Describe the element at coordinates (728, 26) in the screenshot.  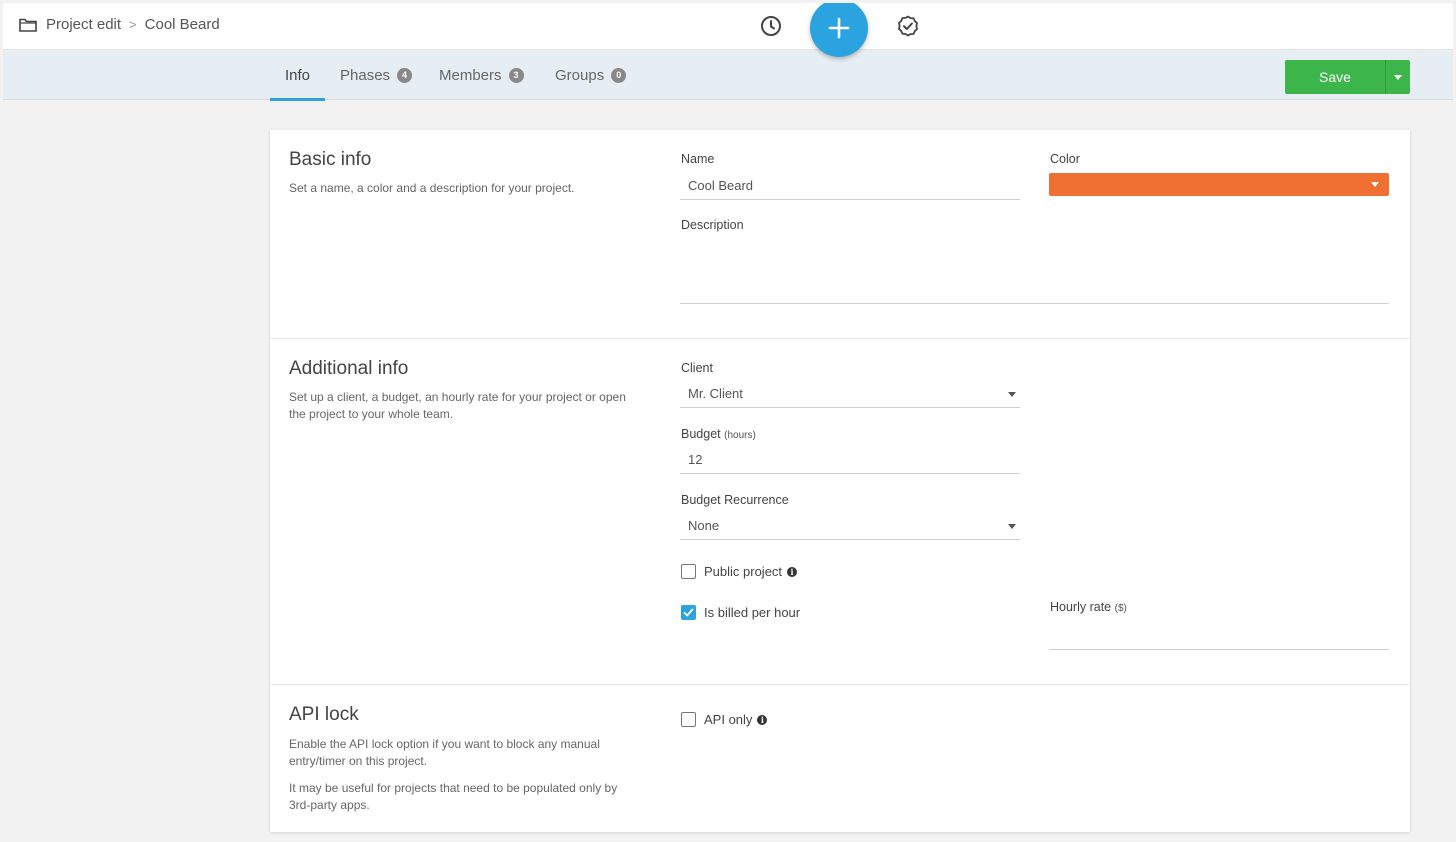
I see `top-bar: Project edit > Cool Beard` at that location.